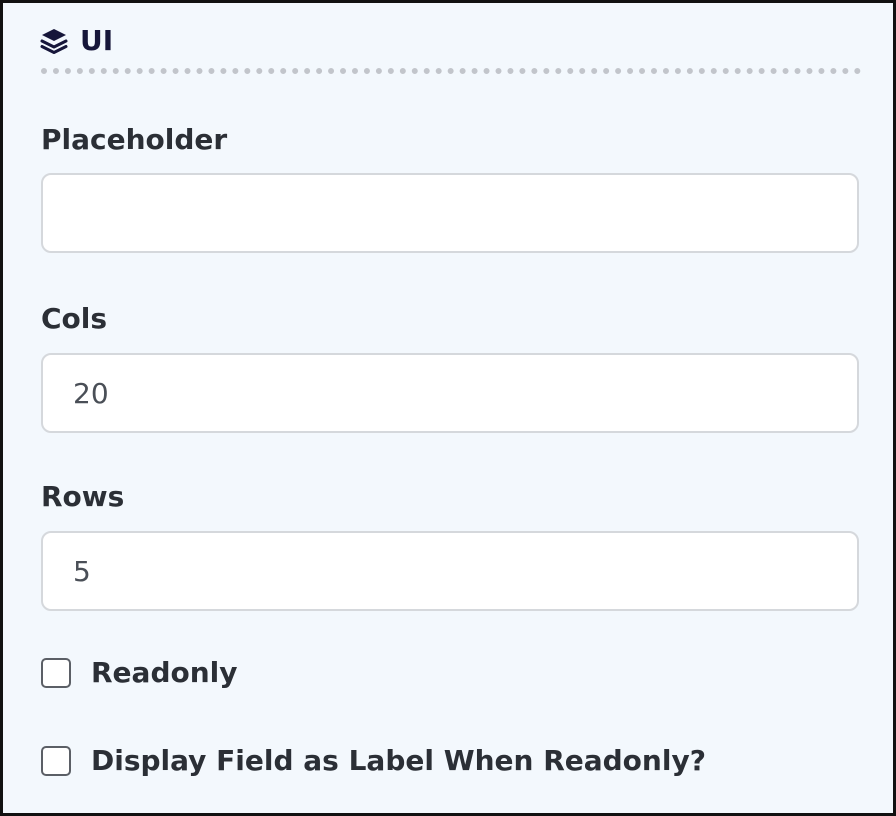 The width and height of the screenshot is (896, 816). Describe the element at coordinates (83, 496) in the screenshot. I see `rows-label: Rows` at that location.